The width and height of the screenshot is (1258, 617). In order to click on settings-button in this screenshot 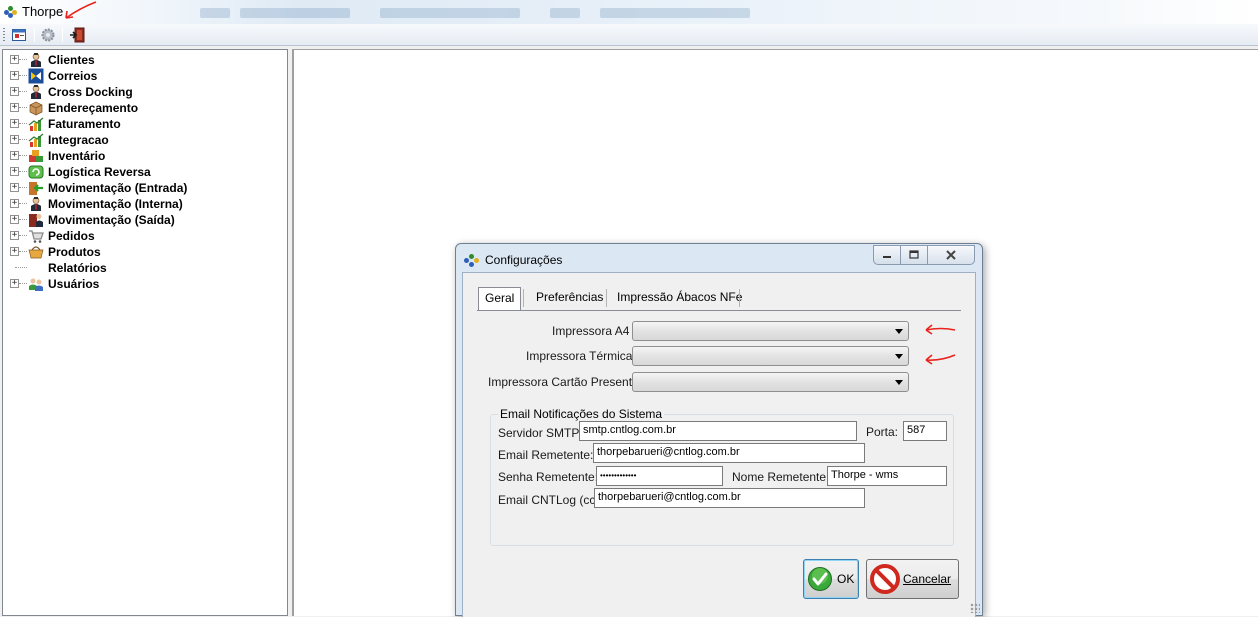, I will do `click(48, 35)`.